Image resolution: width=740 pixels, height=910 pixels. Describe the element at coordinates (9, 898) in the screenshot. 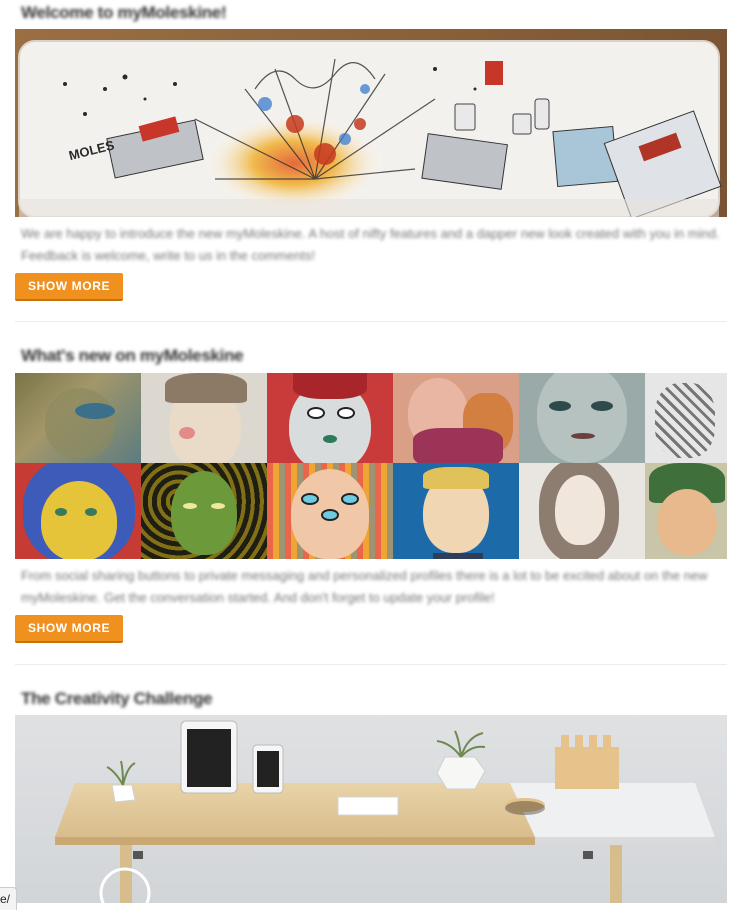

I see `browser-status-bar: e/` at that location.